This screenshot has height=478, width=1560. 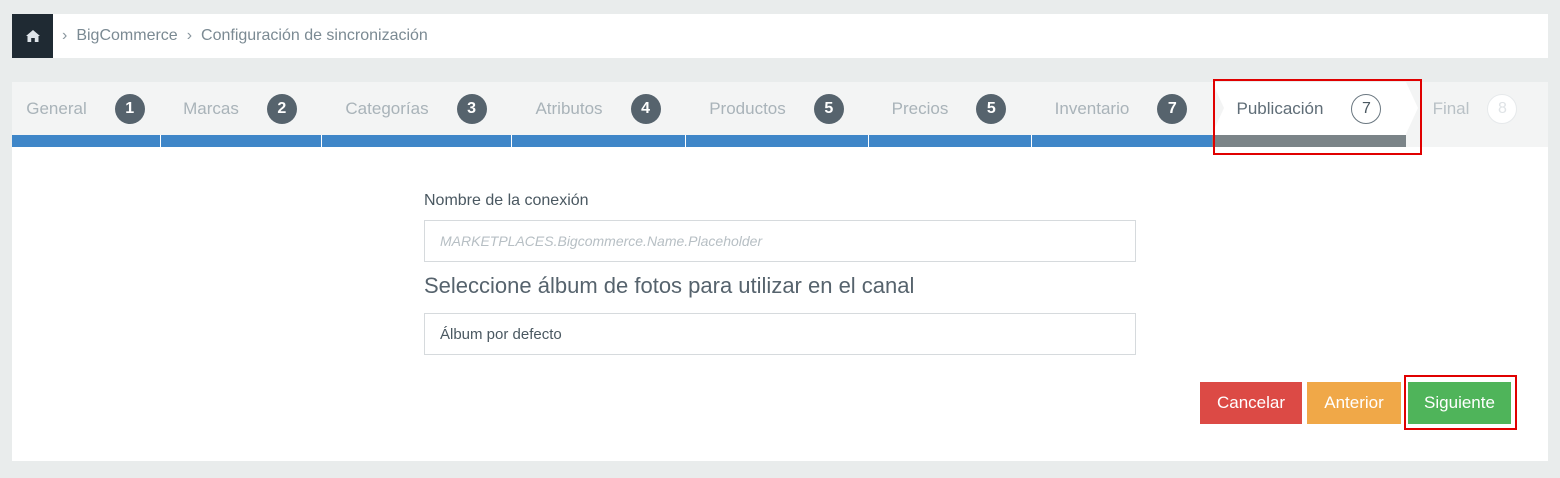 I want to click on step-label: Categorías, so click(x=387, y=108).